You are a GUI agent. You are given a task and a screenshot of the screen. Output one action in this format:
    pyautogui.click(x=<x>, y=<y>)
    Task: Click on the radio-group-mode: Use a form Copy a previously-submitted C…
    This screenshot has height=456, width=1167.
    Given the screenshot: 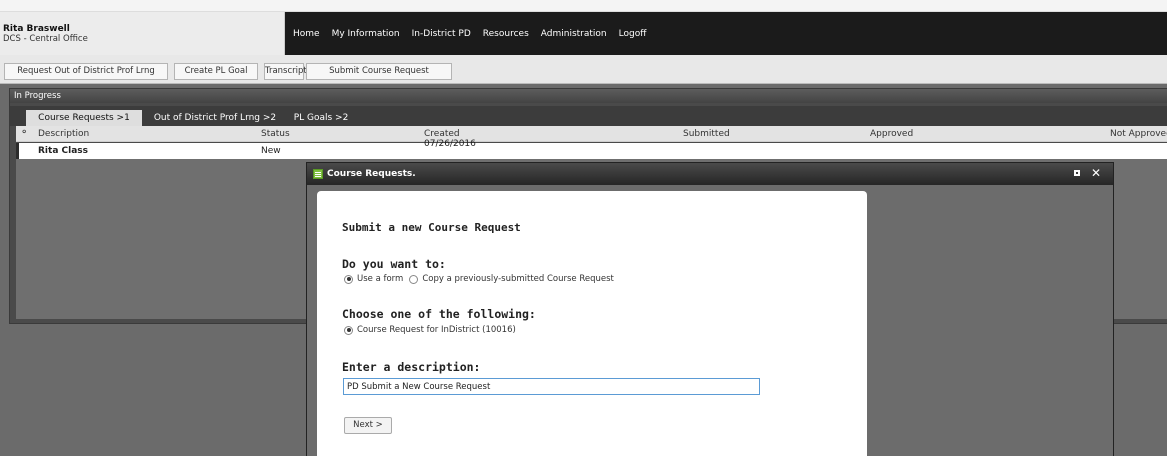 What is the action you would take?
    pyautogui.click(x=479, y=279)
    